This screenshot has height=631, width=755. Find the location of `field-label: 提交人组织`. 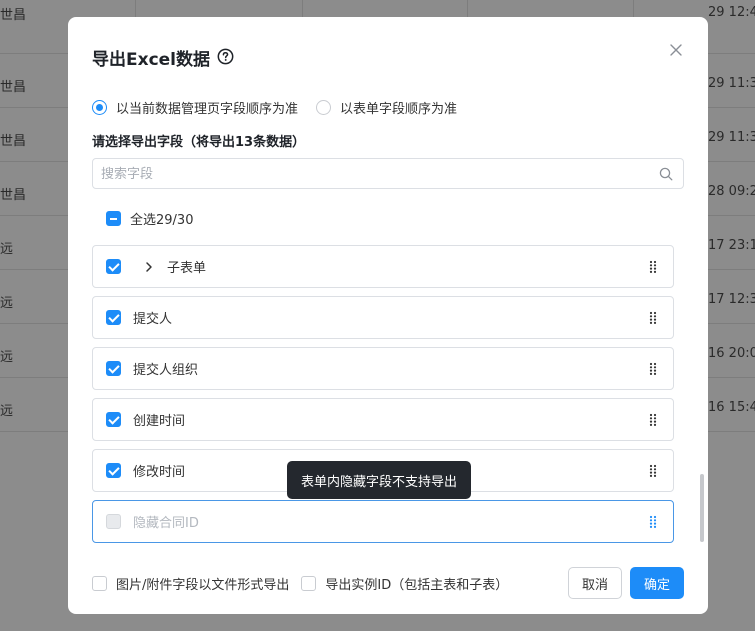

field-label: 提交人组织 is located at coordinates (166, 370).